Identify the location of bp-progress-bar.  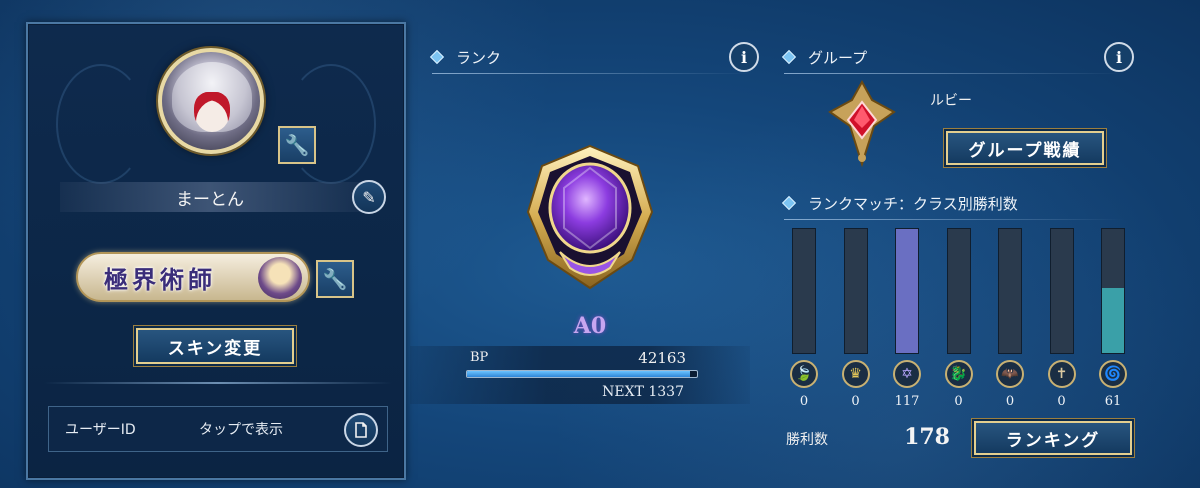
(582, 374).